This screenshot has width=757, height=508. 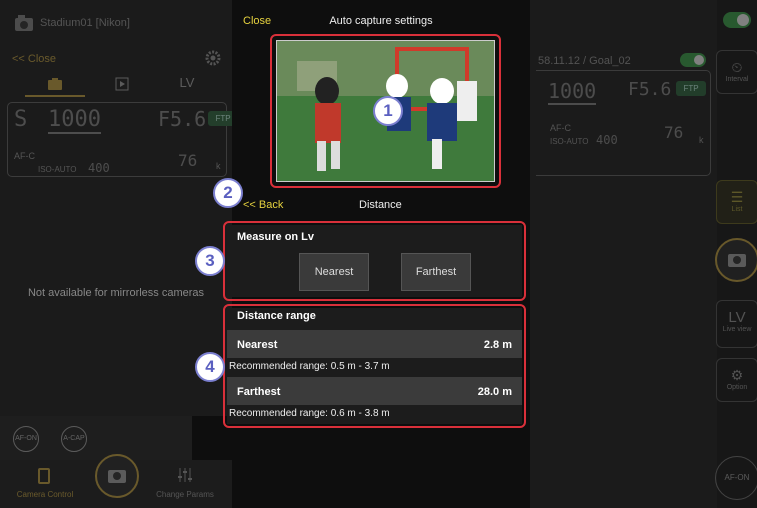 I want to click on interval-button: ⏲ Interval, so click(x=736, y=72).